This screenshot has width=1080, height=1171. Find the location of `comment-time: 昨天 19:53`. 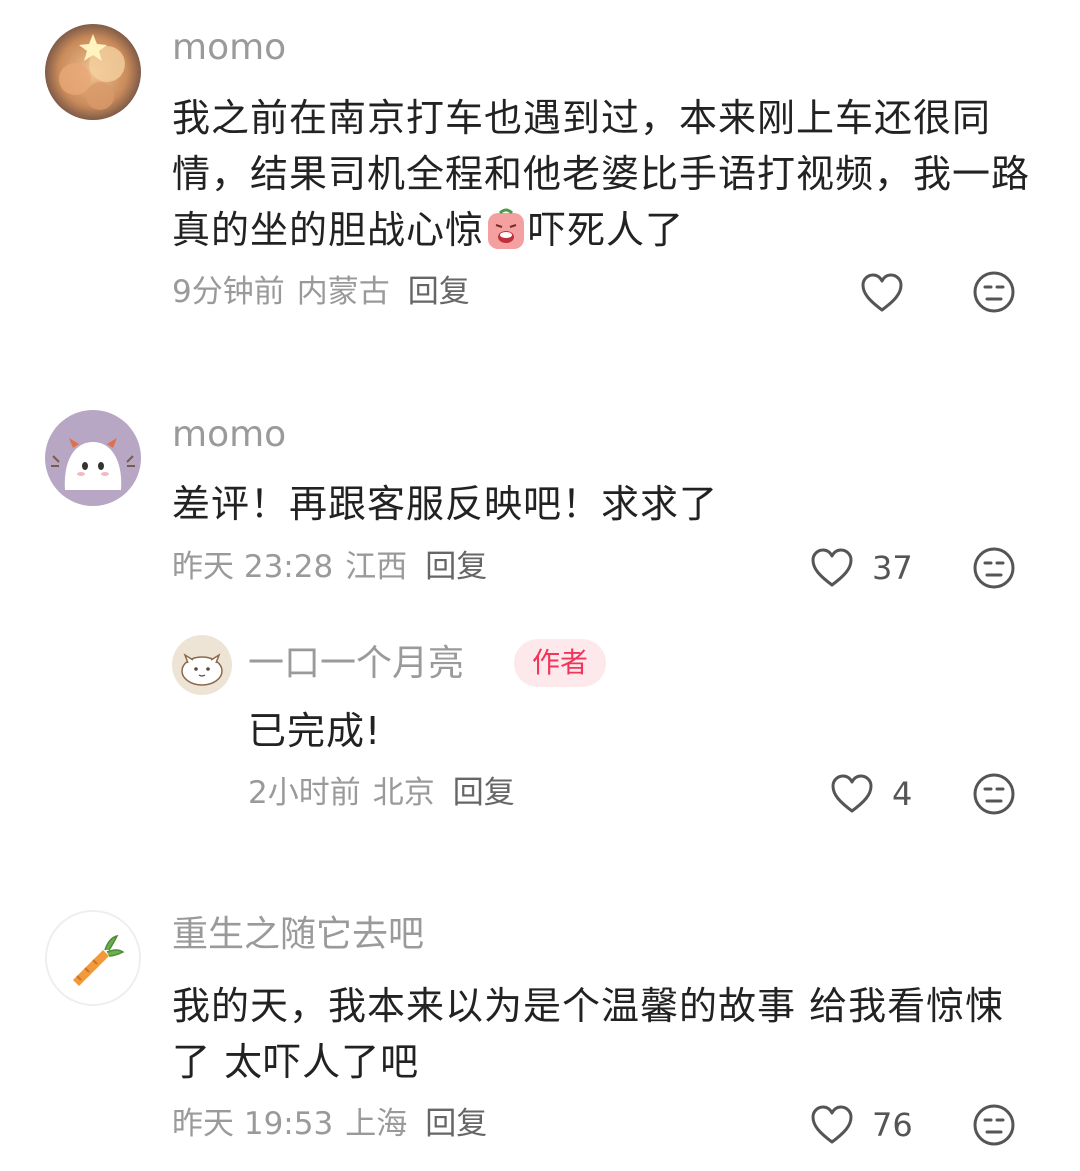

comment-time: 昨天 19:53 is located at coordinates (253, 1124).